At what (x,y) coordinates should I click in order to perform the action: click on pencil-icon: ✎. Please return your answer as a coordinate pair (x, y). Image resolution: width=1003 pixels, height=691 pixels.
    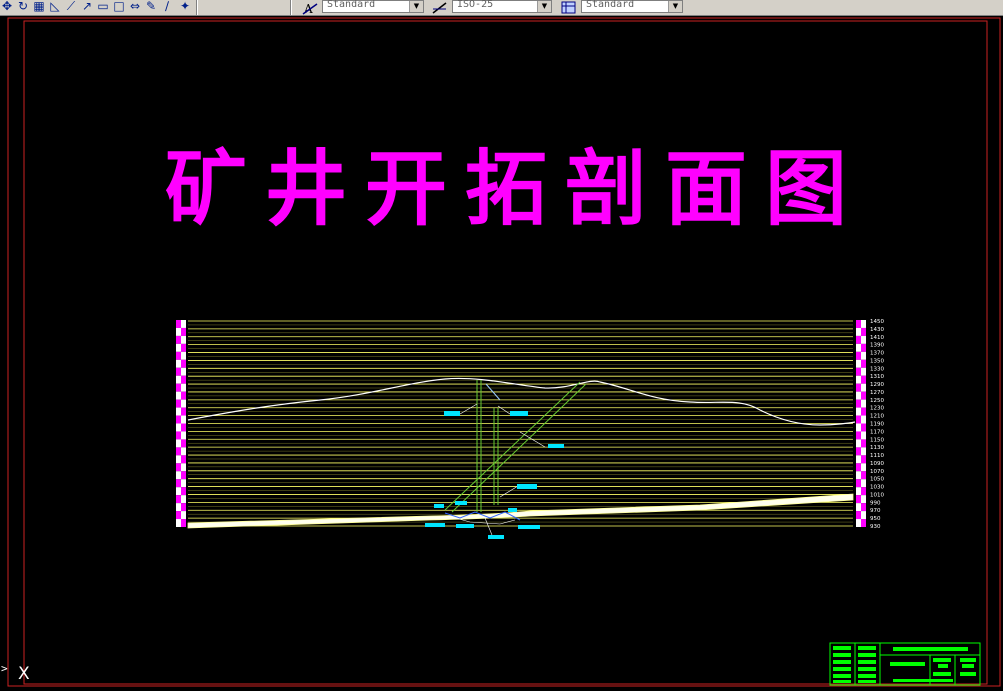
    Looking at the image, I should click on (151, 6).